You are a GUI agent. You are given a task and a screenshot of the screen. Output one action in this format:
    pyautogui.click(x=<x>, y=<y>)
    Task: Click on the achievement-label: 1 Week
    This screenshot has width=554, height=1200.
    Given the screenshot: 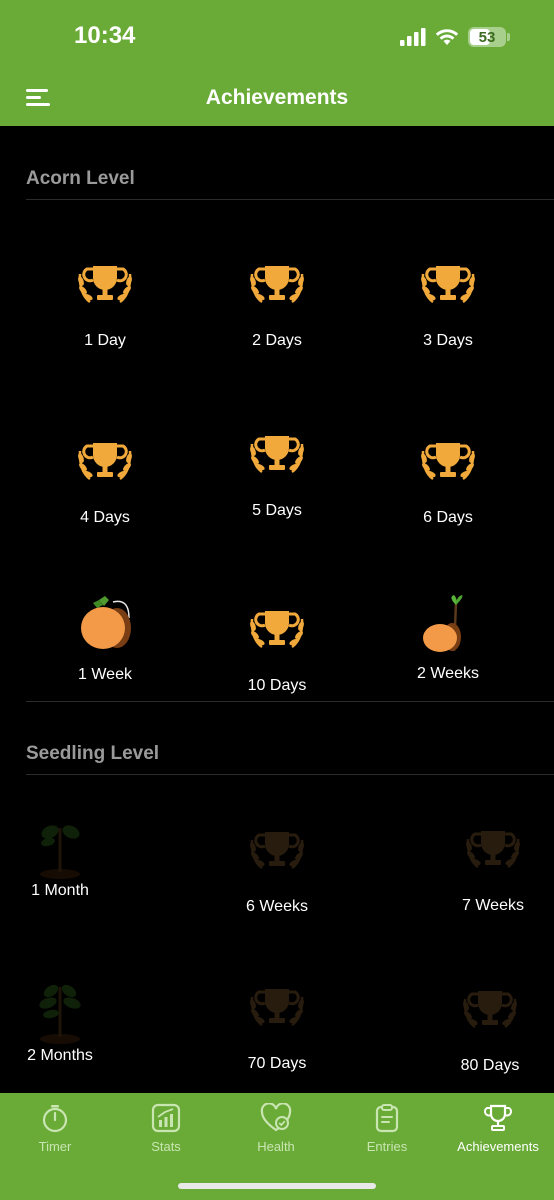 What is the action you would take?
    pyautogui.click(x=105, y=674)
    